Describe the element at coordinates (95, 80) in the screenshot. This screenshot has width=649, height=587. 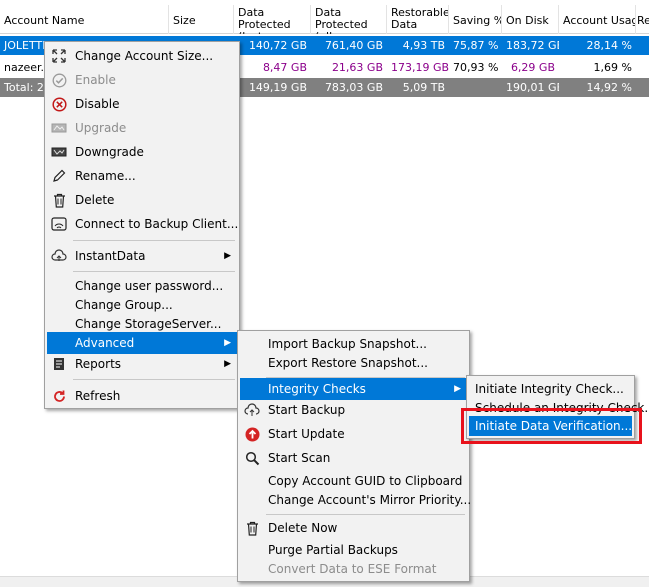
I see `menu-label: Enable` at that location.